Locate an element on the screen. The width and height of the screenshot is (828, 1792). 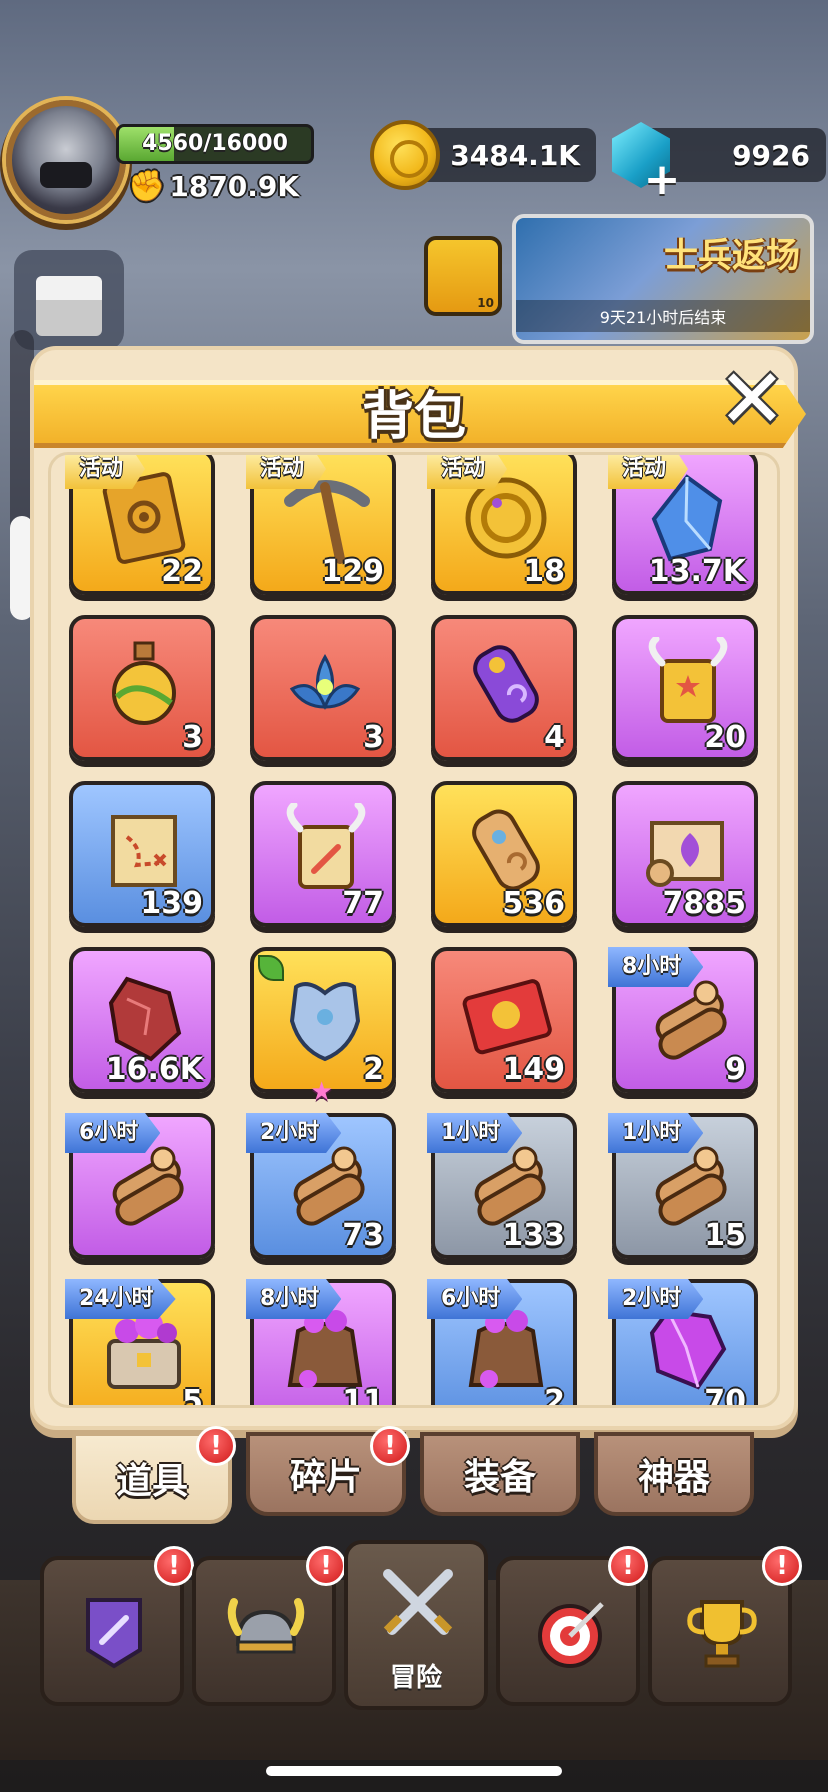
fist-icon: ✊ is located at coordinates (147, 186).